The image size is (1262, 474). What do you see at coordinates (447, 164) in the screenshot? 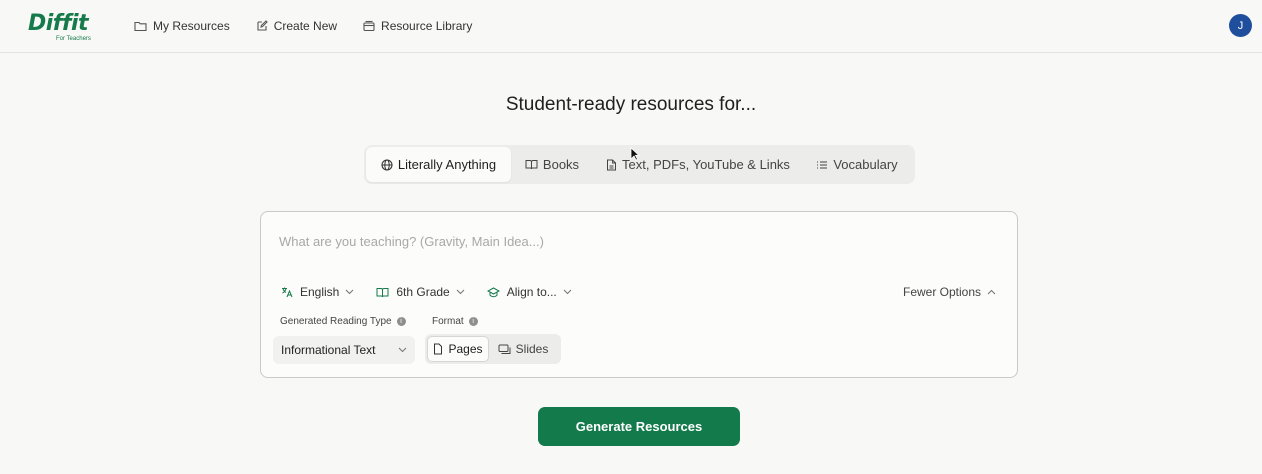
I see `tab-literally-anything-label: Literally Anything` at bounding box center [447, 164].